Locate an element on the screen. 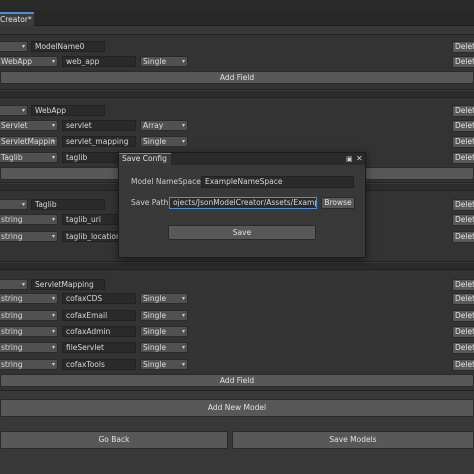  tab-bar: Creator* is located at coordinates (237, 18).